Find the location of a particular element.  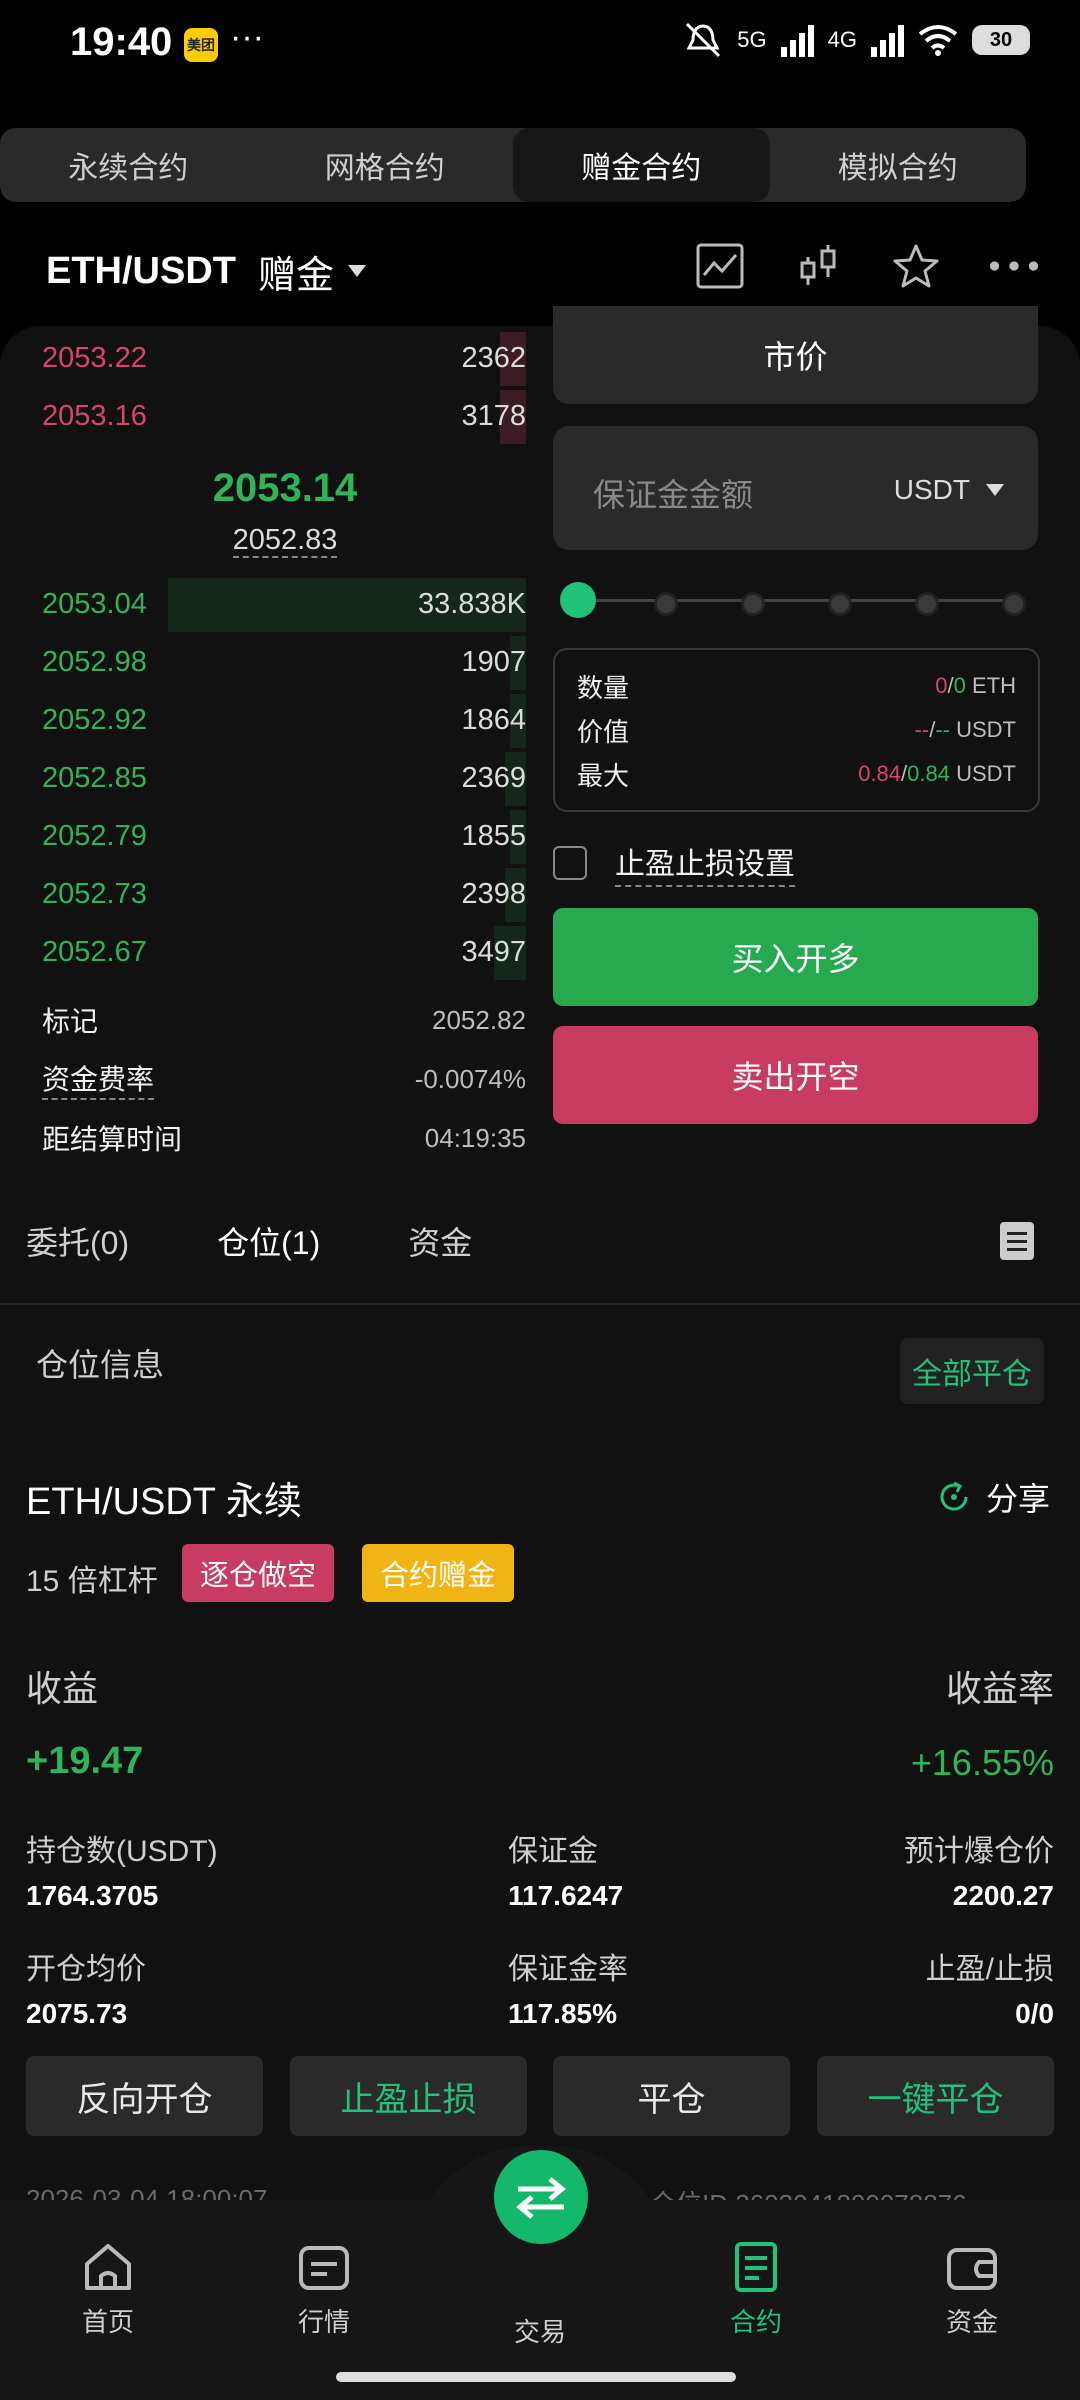

margin-value: 117.6247 is located at coordinates (566, 1895).